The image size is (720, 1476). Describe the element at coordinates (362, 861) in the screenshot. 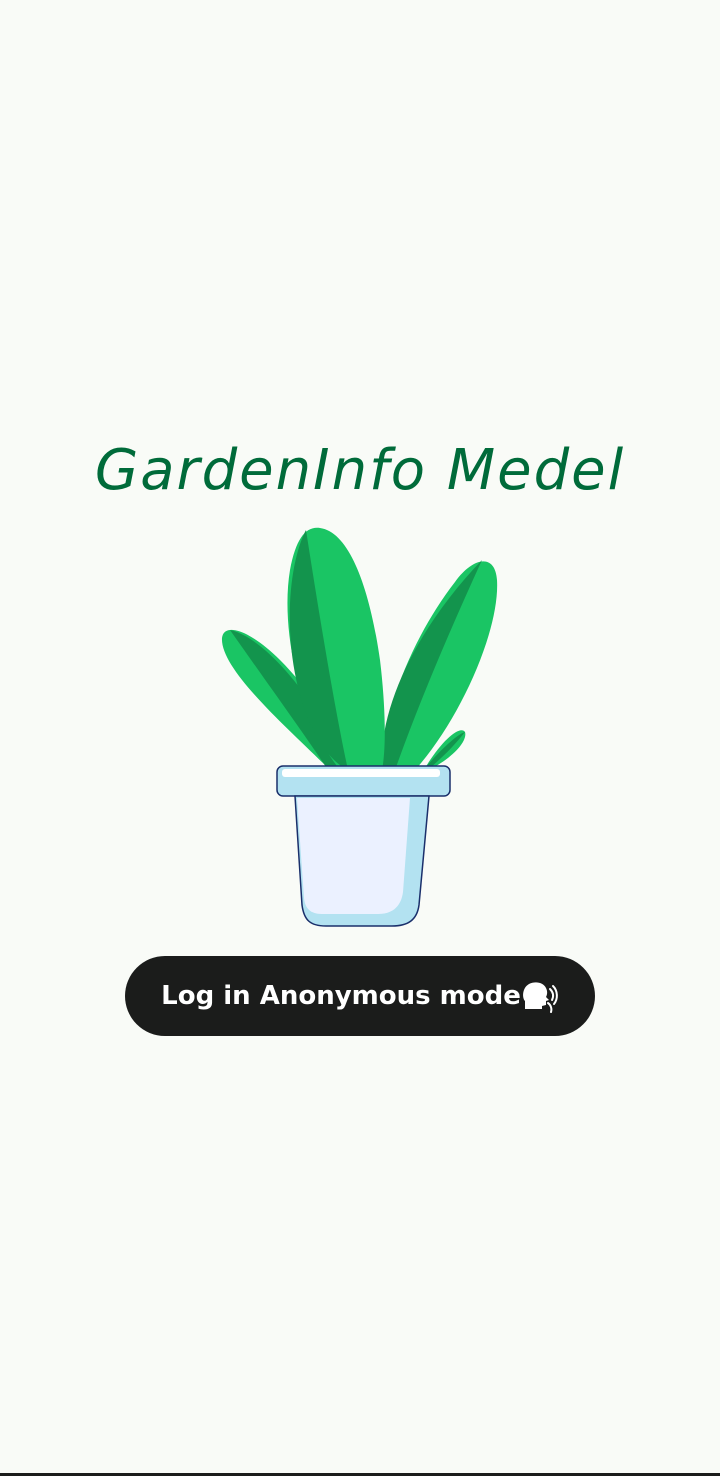

I see `pot-body` at that location.